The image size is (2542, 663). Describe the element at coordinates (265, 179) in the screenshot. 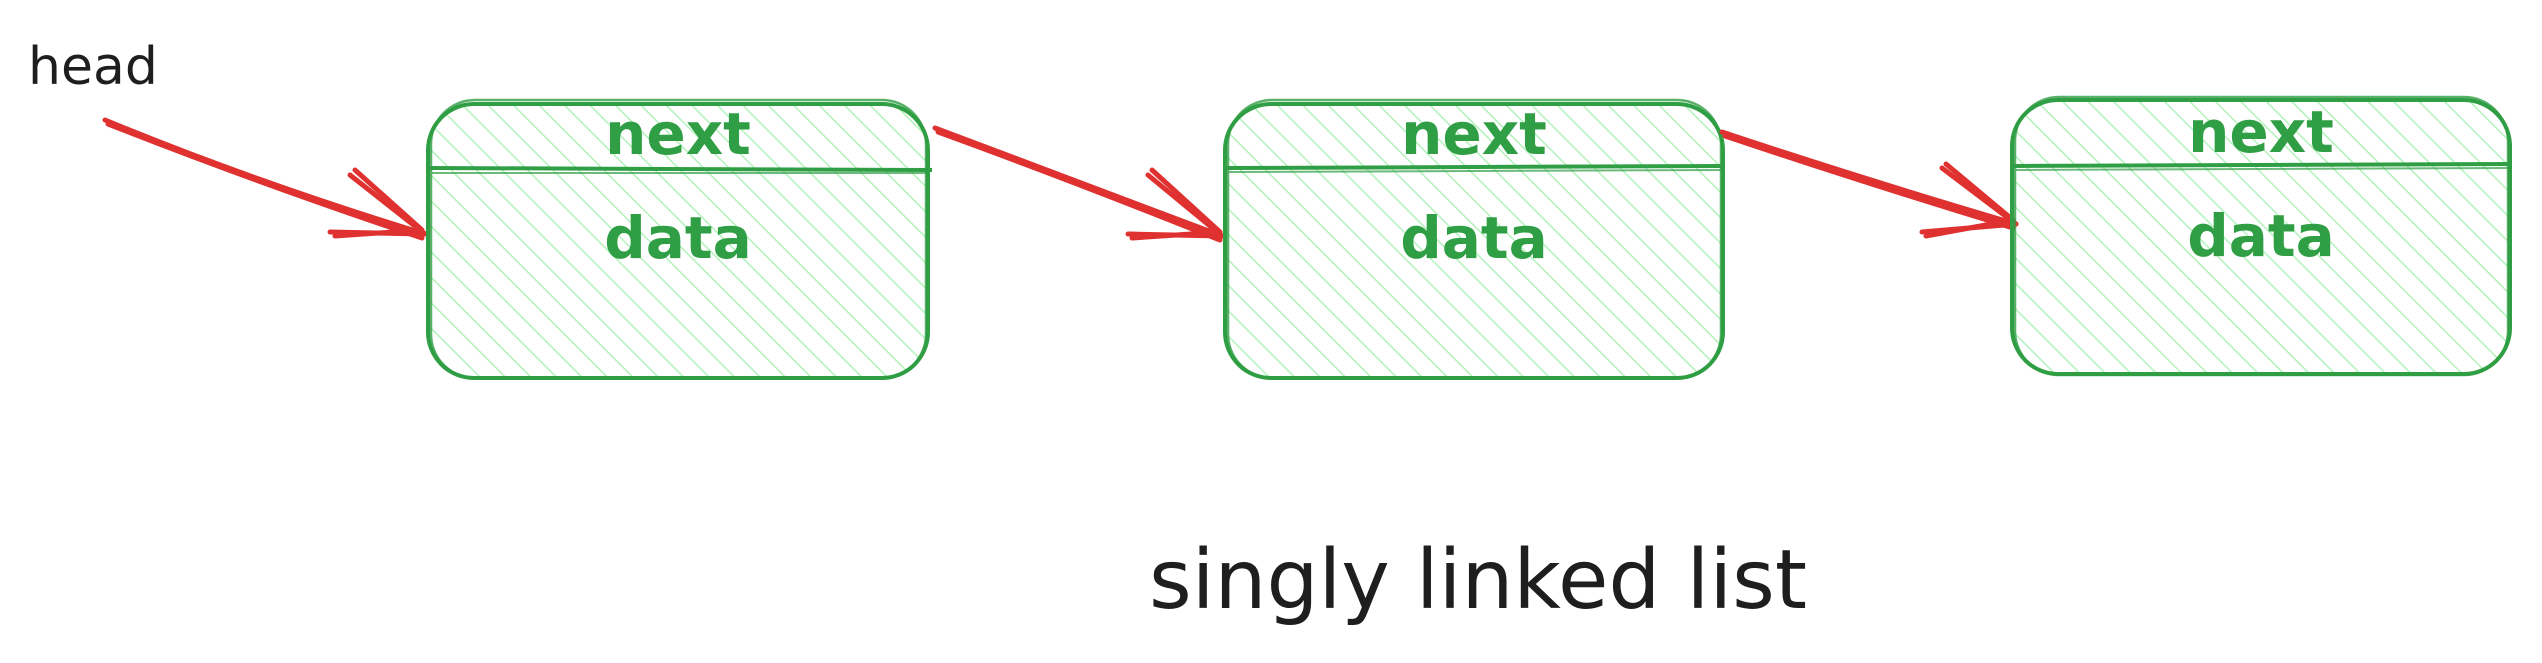

I see `head-arrow` at that location.